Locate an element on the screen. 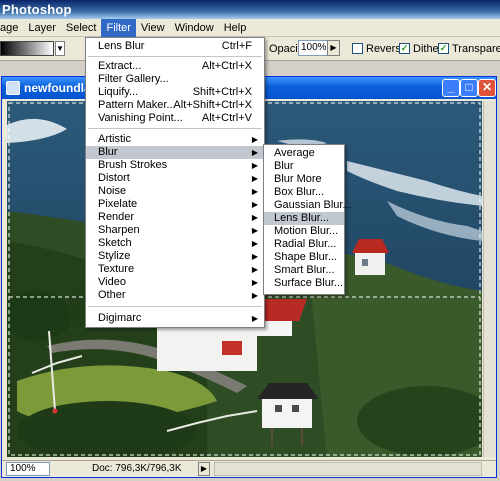 This screenshot has width=500, height=481. last-filter-label: Lens Blur is located at coordinates (121, 46).